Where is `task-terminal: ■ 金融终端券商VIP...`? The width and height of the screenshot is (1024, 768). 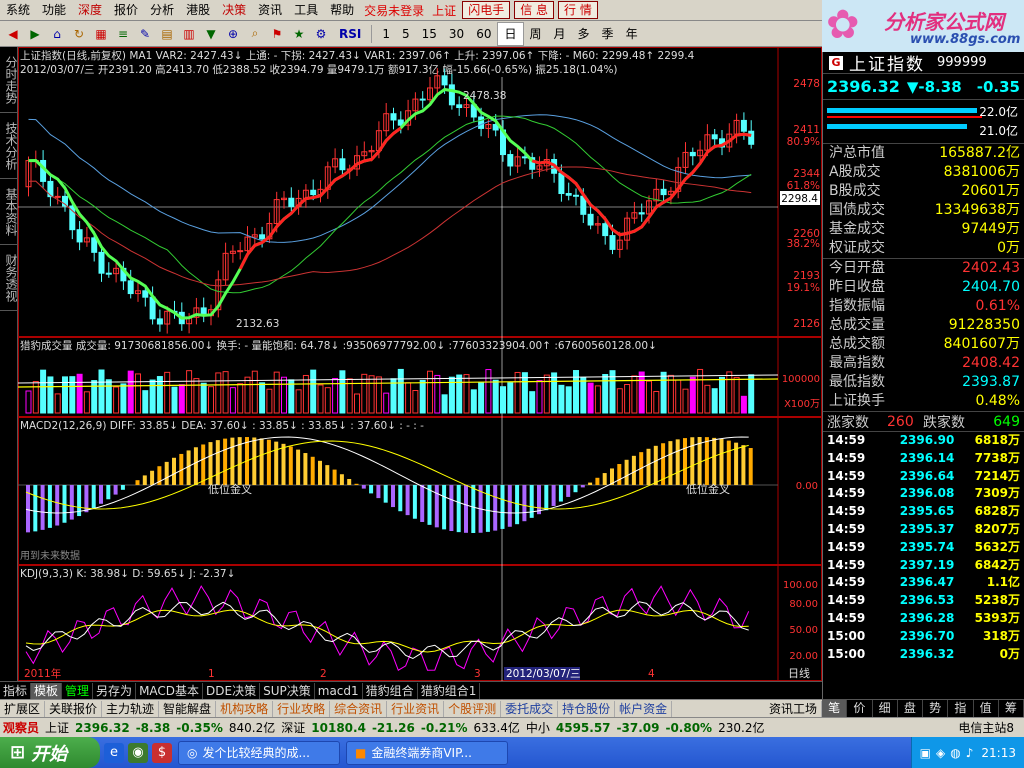
task-terminal: ■ 金融终端券商VIP... is located at coordinates (427, 752).